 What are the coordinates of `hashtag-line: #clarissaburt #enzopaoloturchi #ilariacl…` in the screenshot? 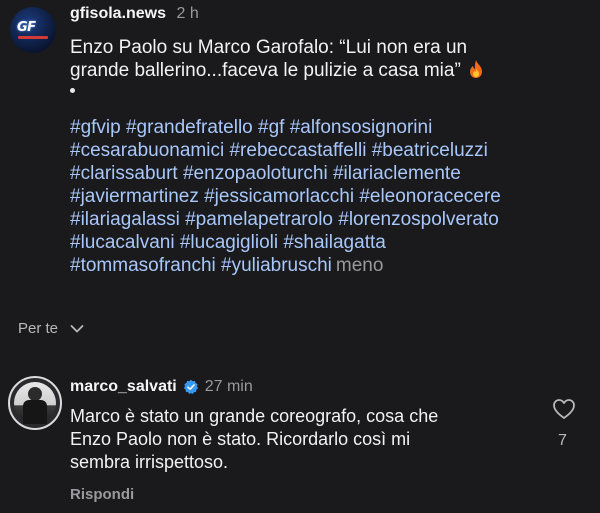 It's located at (330, 173).